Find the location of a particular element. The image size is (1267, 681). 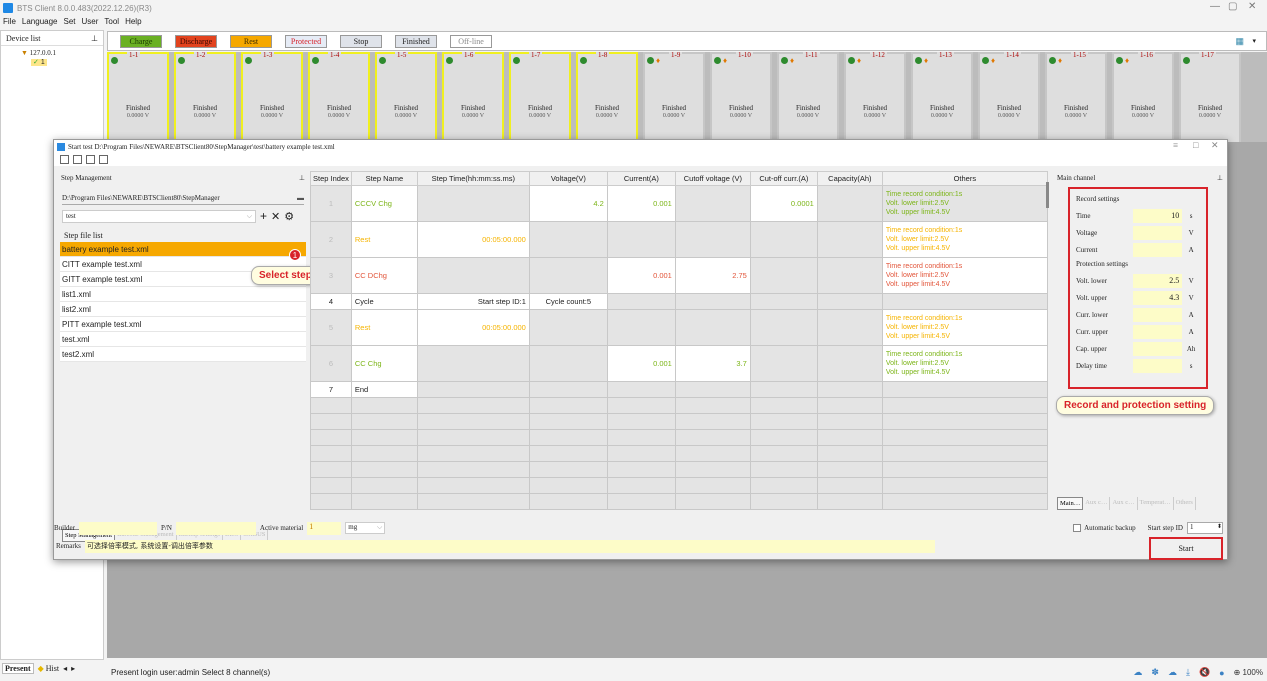

dialog-close-button: ✕ is located at coordinates (1215, 145).